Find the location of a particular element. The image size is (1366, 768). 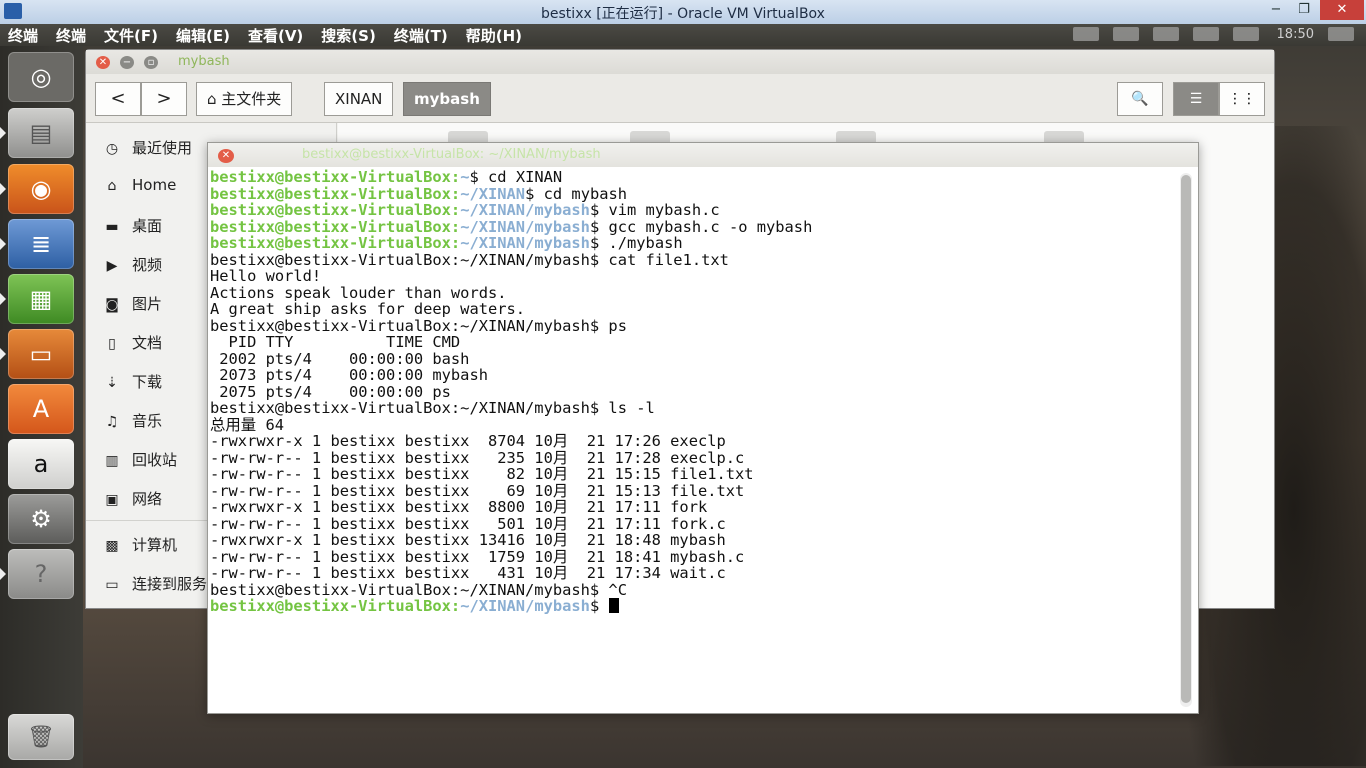

sidebar-item-computer: ▩ 计算机 is located at coordinates (139, 544).